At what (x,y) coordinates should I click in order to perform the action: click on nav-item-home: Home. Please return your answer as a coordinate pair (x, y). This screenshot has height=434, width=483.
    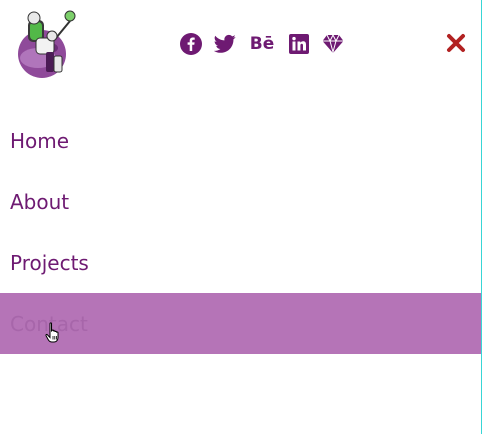
    Looking at the image, I should click on (241, 140).